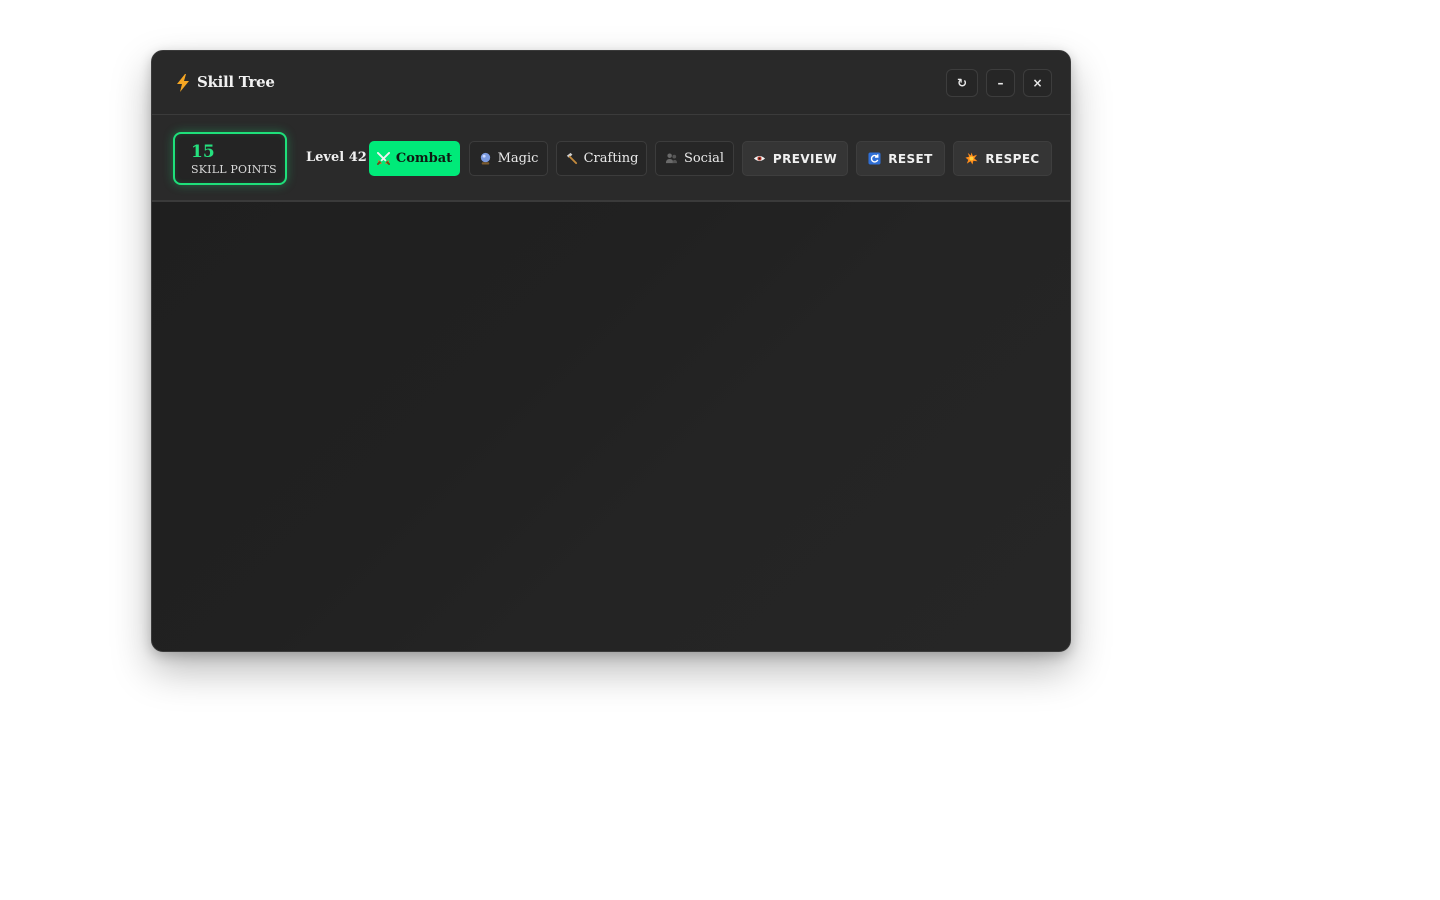 The height and width of the screenshot is (900, 1440). Describe the element at coordinates (1037, 83) in the screenshot. I see `close-button: ×` at that location.